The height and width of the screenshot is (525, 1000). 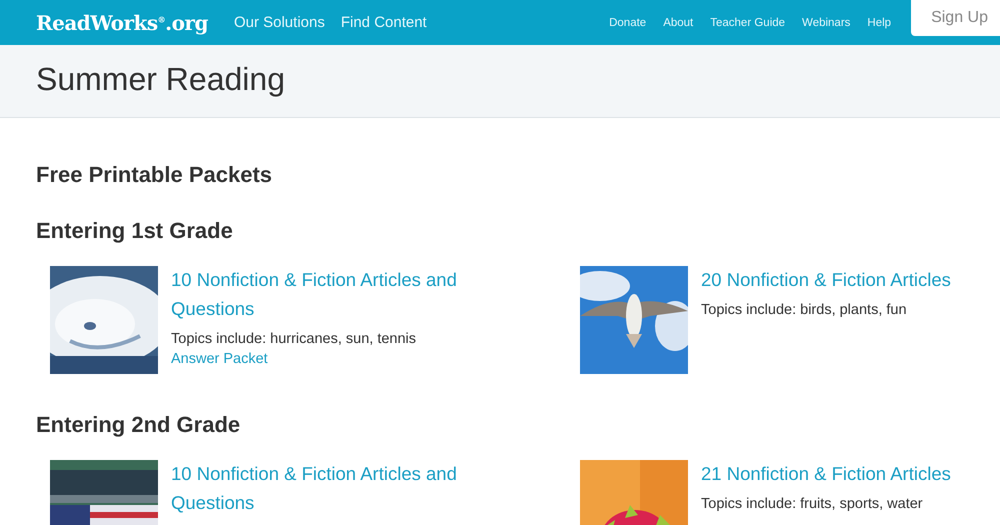 I want to click on topics-text: Topics include: birds, plants, fun, so click(x=804, y=310).